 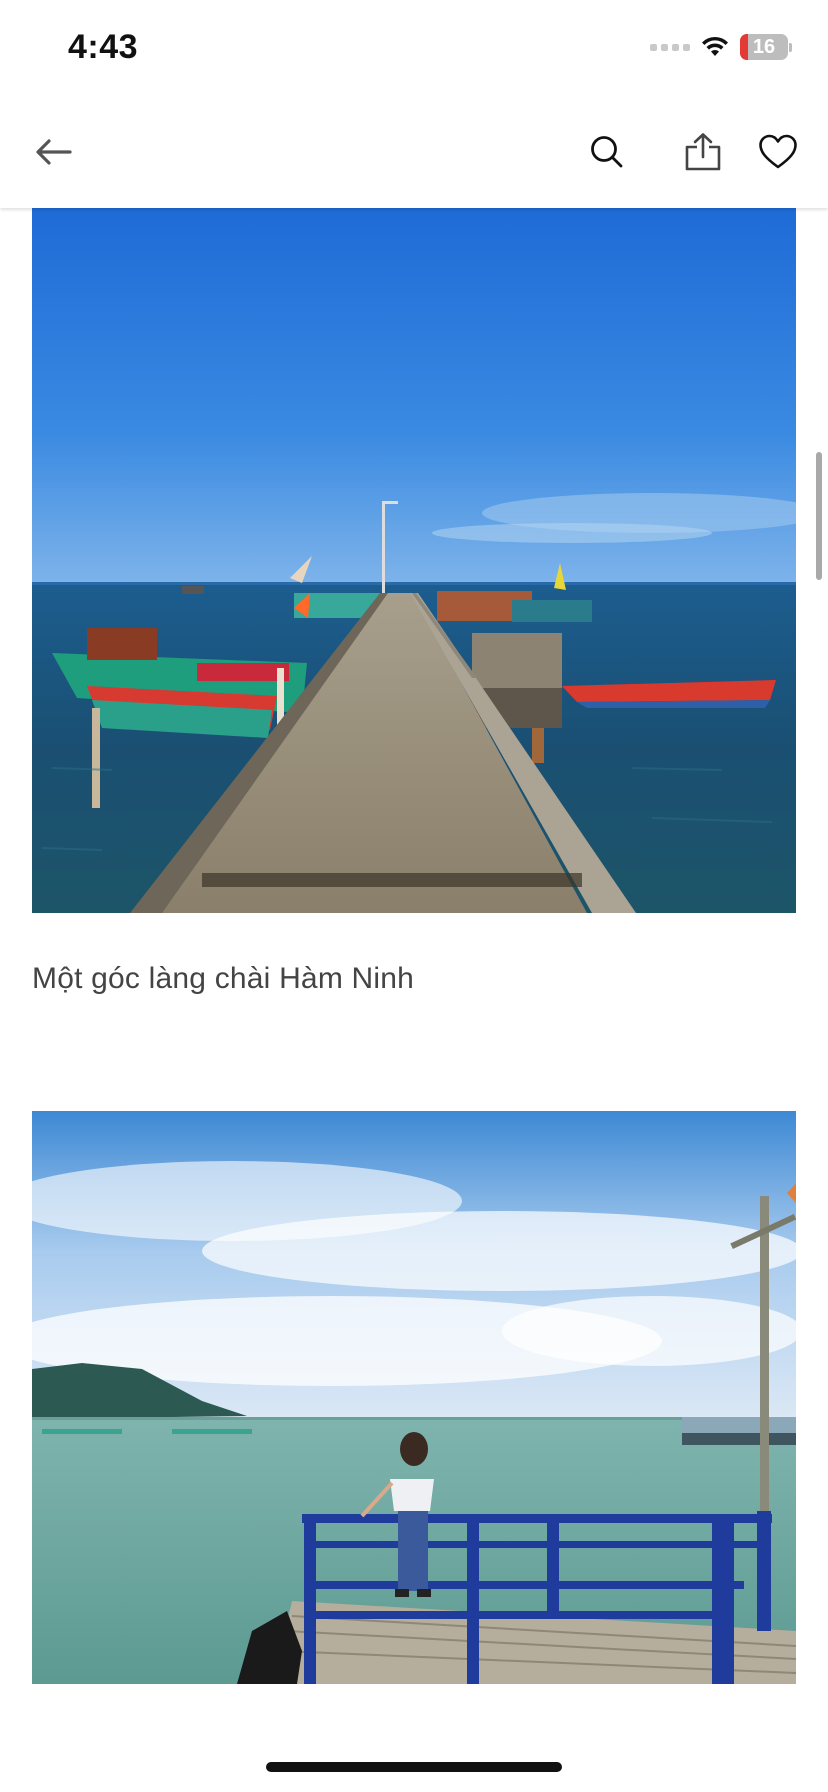 I want to click on back-button, so click(x=54, y=152).